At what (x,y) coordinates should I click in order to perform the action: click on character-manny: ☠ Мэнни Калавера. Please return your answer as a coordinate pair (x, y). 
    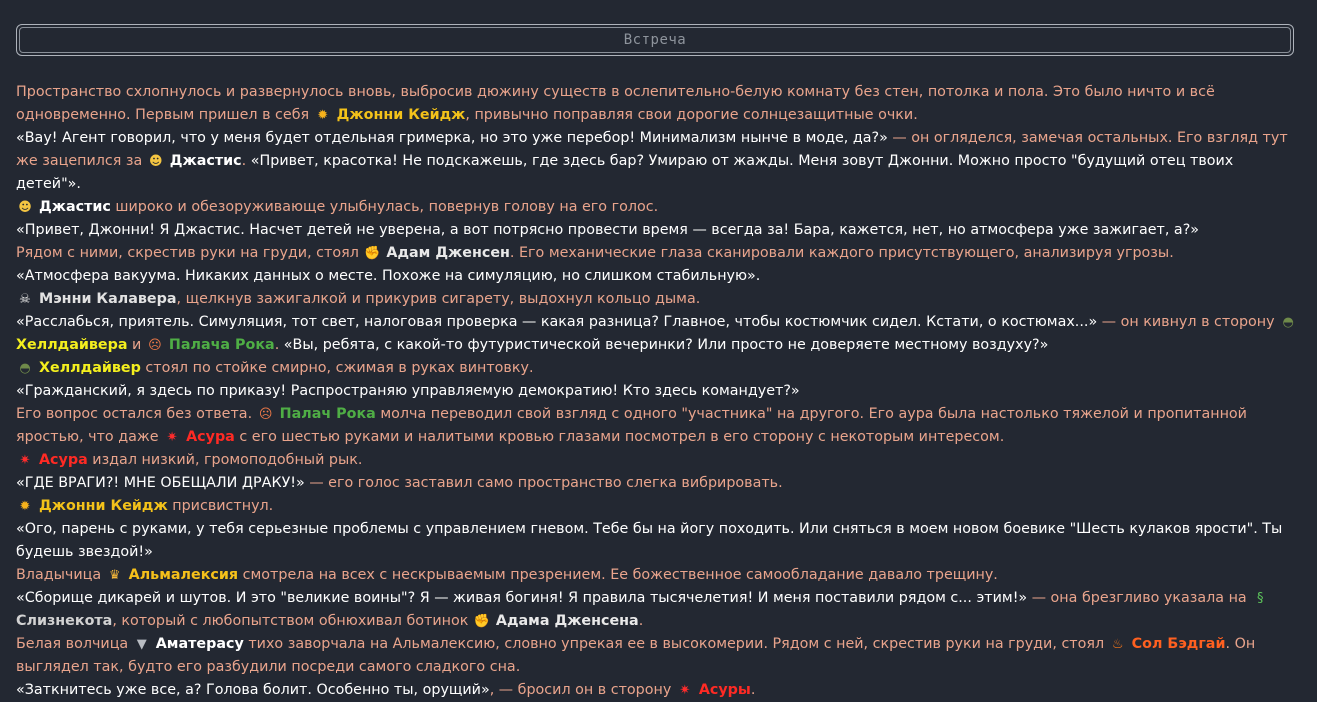
    Looking at the image, I should click on (96, 299).